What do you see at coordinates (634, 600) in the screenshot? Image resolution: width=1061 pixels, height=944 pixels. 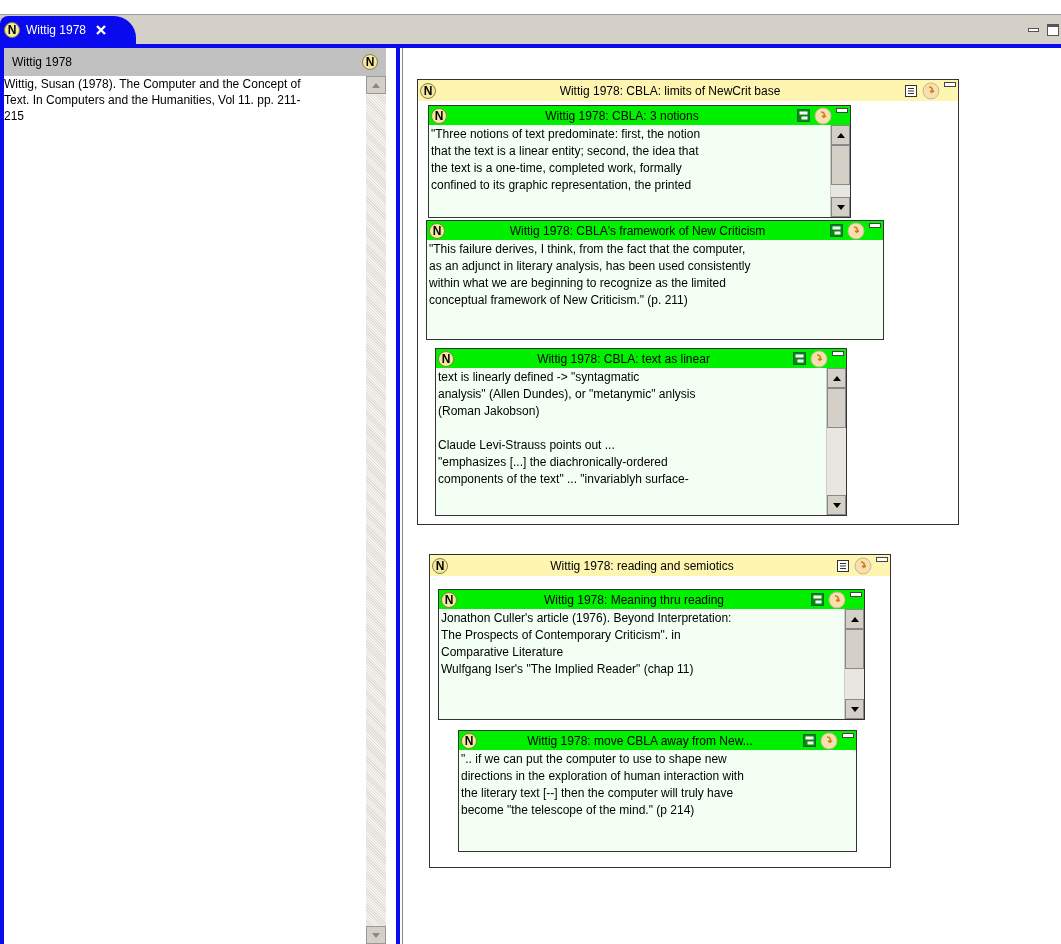 I see `note-title: Wittig 1978: Meaning thru reading` at bounding box center [634, 600].